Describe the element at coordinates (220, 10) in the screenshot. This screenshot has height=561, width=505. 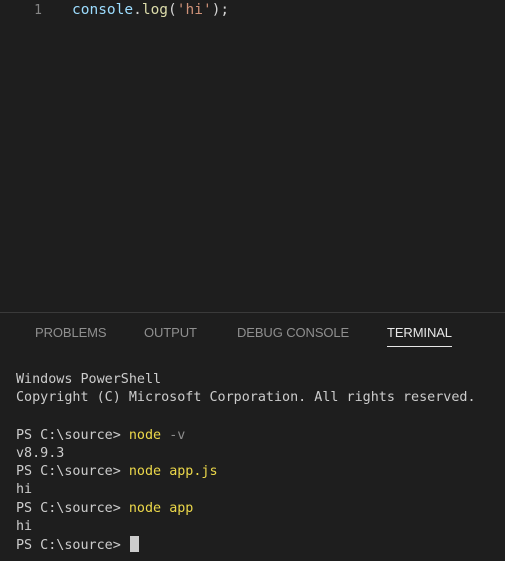
I see `code-token-close: );` at that location.